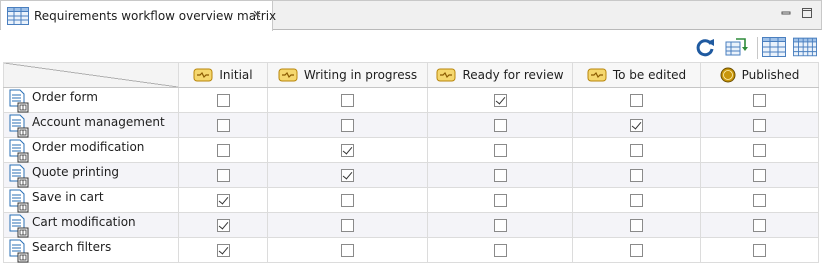 Image resolution: width=822 pixels, height=264 pixels. What do you see at coordinates (91, 225) in the screenshot?
I see `row-header: Cart modification` at bounding box center [91, 225].